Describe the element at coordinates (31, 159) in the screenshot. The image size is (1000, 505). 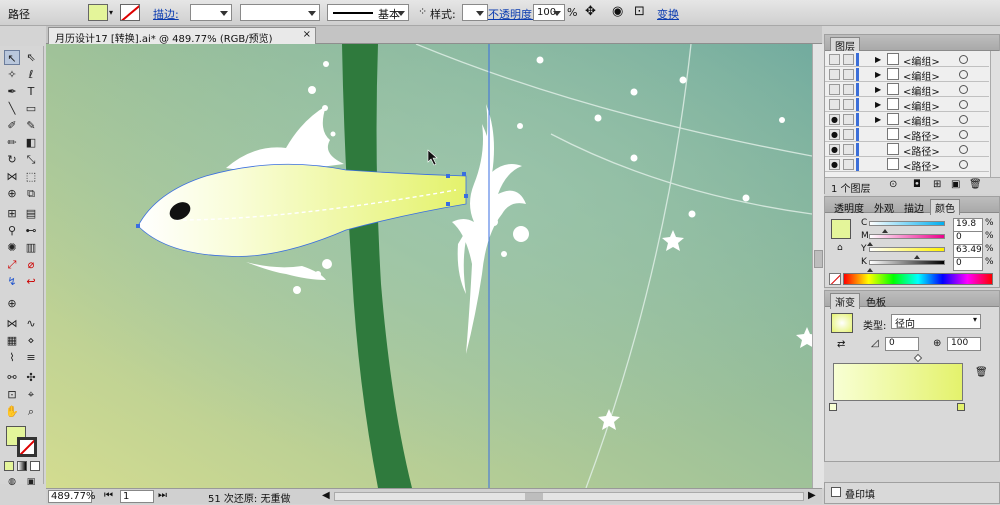
I see `scale-tool-icon: ⤡` at that location.